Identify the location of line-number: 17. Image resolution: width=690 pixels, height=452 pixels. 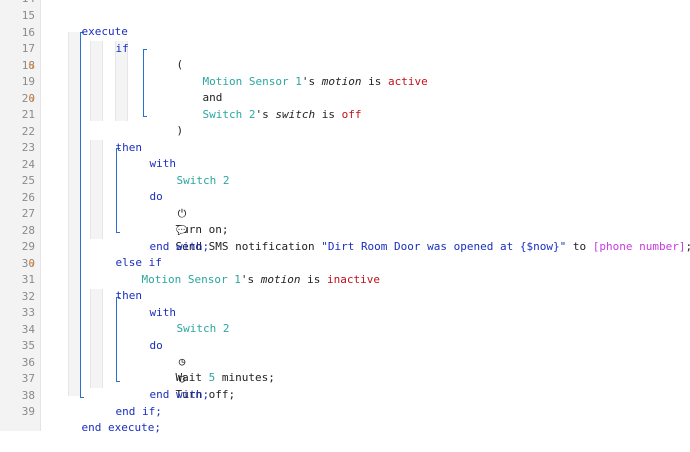
(28, 48).